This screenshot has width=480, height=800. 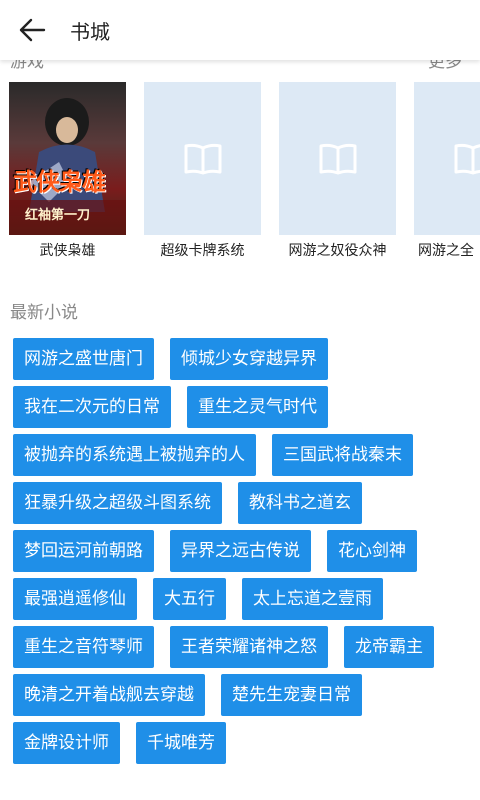 I want to click on back-button, so click(x=32, y=30).